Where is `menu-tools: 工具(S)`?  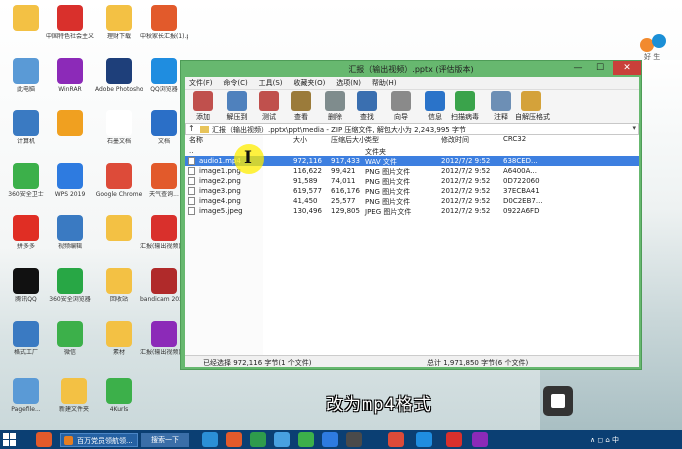 menu-tools: 工具(S) is located at coordinates (271, 83).